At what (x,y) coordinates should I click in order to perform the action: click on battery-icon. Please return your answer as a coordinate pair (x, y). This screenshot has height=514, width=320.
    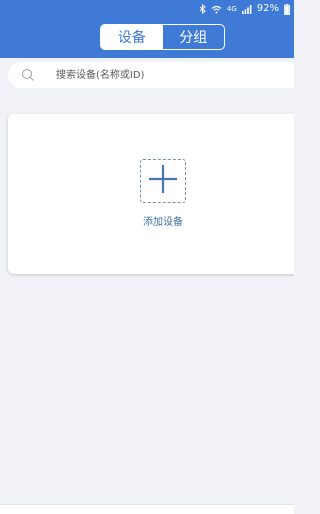
    Looking at the image, I should click on (287, 9).